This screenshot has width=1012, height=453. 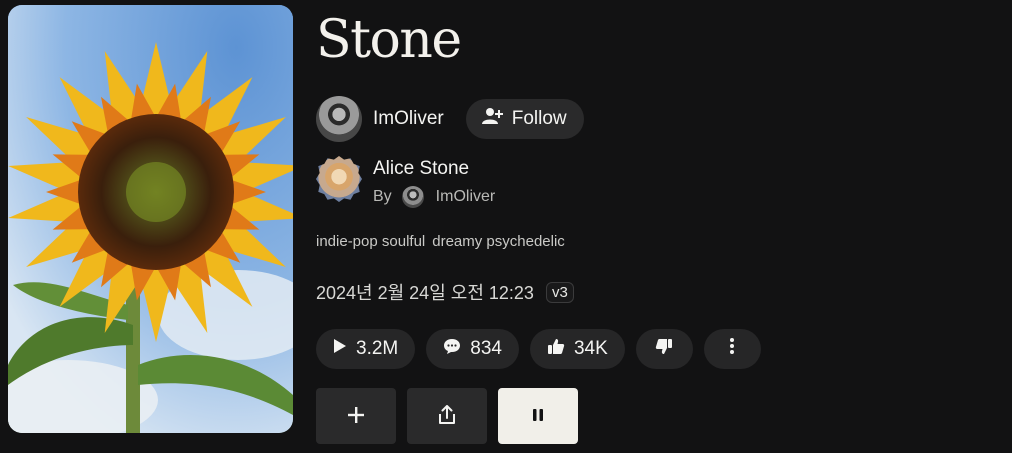 I want to click on play-count-button: 3.2M, so click(x=366, y=349).